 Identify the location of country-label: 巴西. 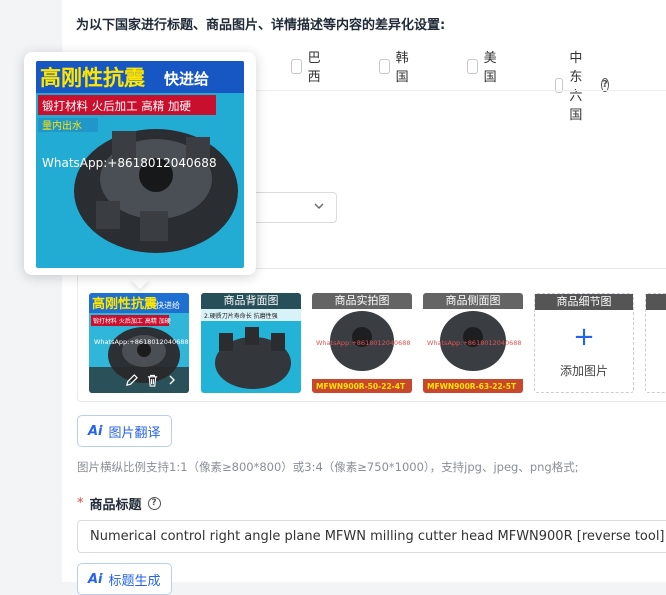
(314, 68).